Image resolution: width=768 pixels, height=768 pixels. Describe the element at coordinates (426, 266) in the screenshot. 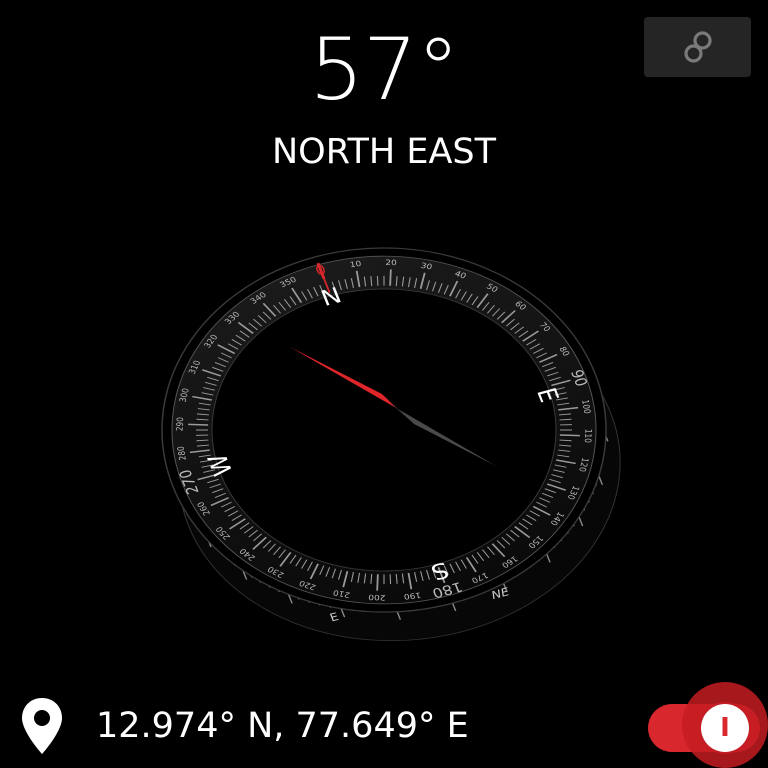

I see `degree-label: 30` at that location.